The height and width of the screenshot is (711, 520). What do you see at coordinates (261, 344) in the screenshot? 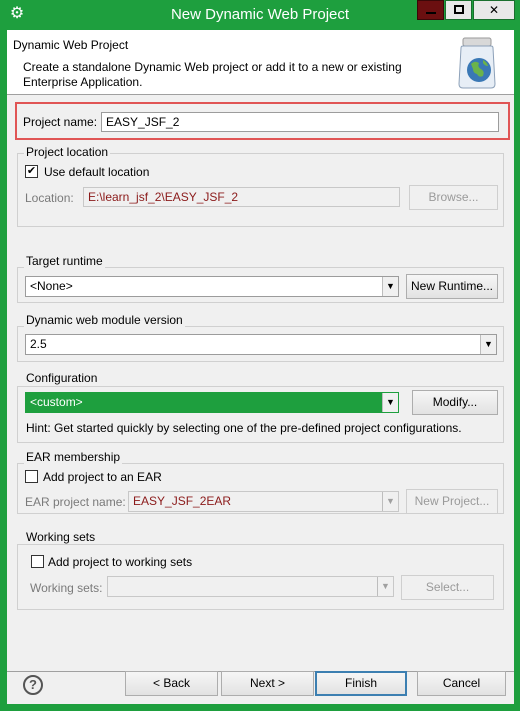
I see `module-version-select: 2.5 ▼` at bounding box center [261, 344].